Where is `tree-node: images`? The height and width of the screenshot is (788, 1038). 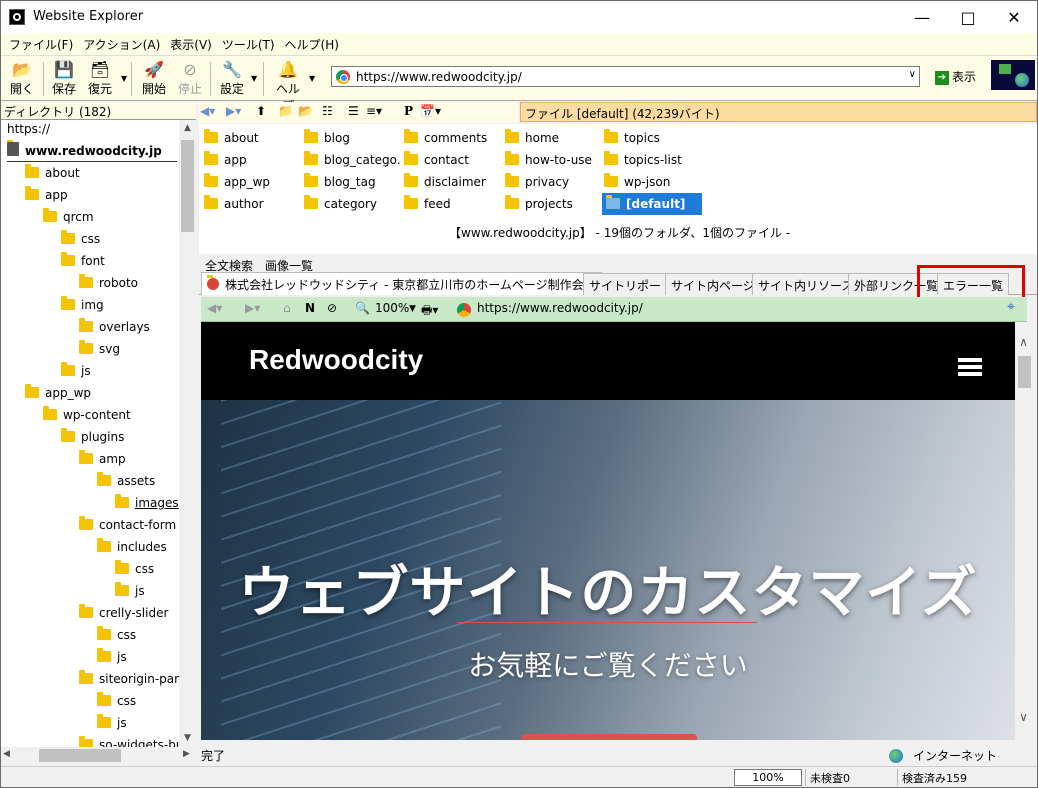 tree-node: images is located at coordinates (147, 503).